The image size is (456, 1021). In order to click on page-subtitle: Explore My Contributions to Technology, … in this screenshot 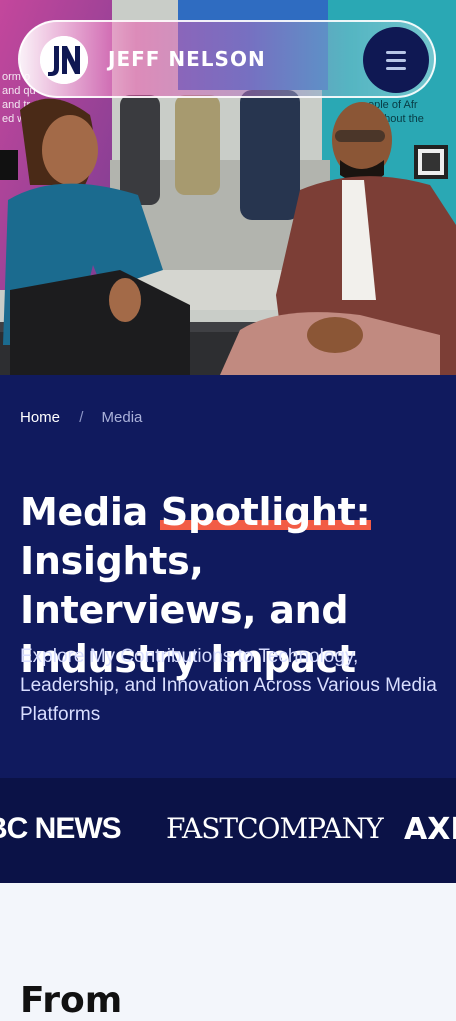, I will do `click(228, 685)`.